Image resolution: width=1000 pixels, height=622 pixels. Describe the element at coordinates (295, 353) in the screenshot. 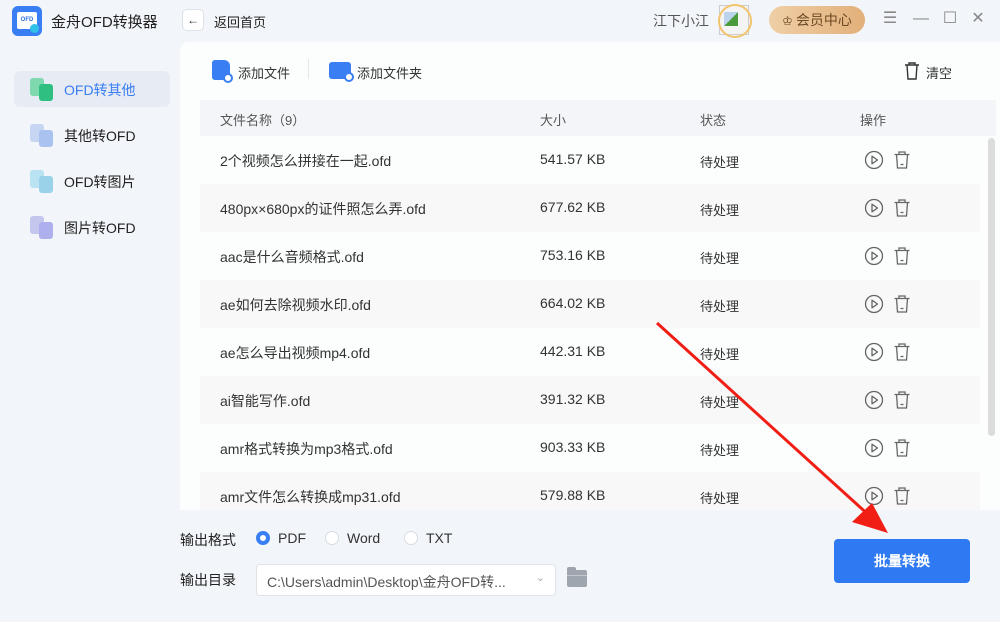

I see `file-name: ae怎么导出视频mp4.ofd` at that location.